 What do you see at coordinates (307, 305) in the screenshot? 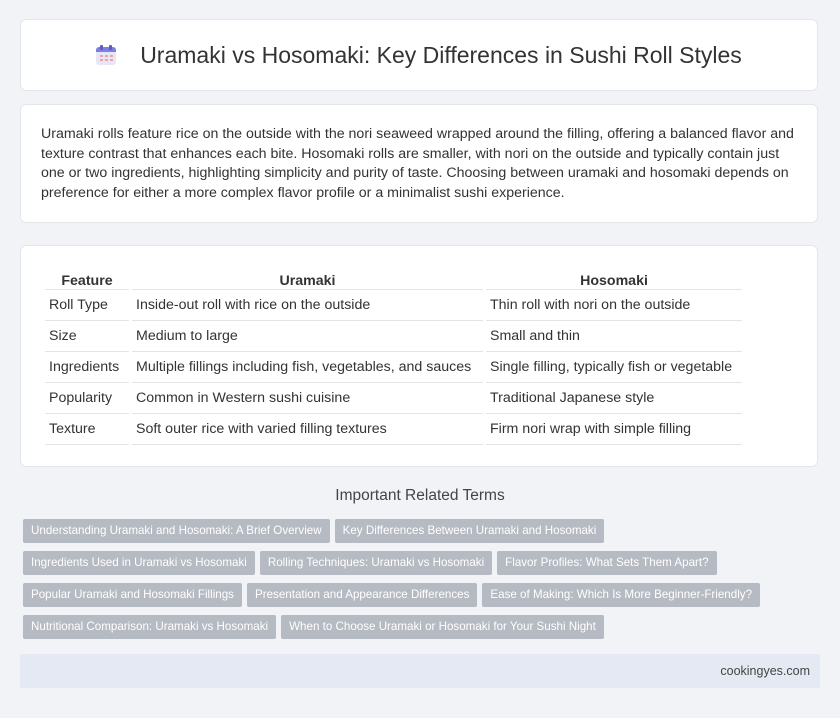
I see `cell-uramaki: Inside-out roll with rice on the outside` at bounding box center [307, 305].